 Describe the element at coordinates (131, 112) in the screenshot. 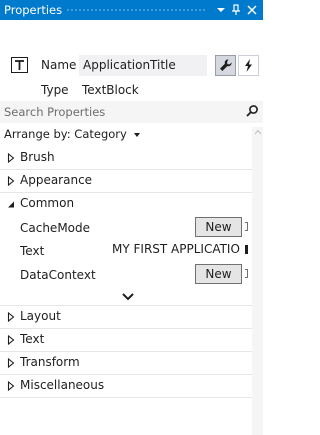

I see `search-properties-box: Search Properties` at that location.